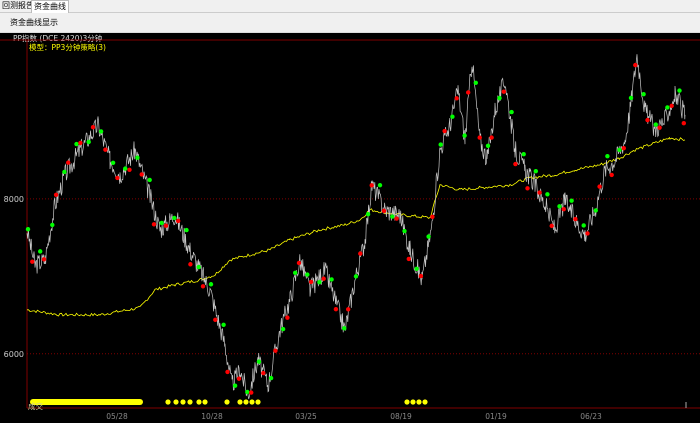 The height and width of the screenshot is (423, 700). What do you see at coordinates (35, 406) in the screenshot?
I see `volume-label: 成交` at bounding box center [35, 406].